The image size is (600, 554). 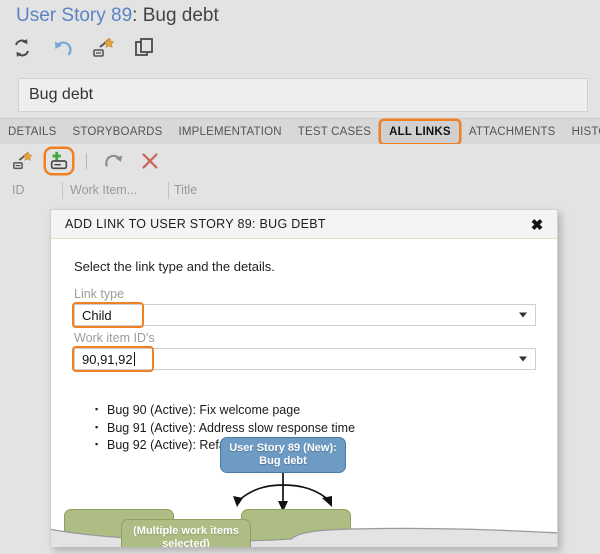 I want to click on undo-icon, so click(x=63, y=48).